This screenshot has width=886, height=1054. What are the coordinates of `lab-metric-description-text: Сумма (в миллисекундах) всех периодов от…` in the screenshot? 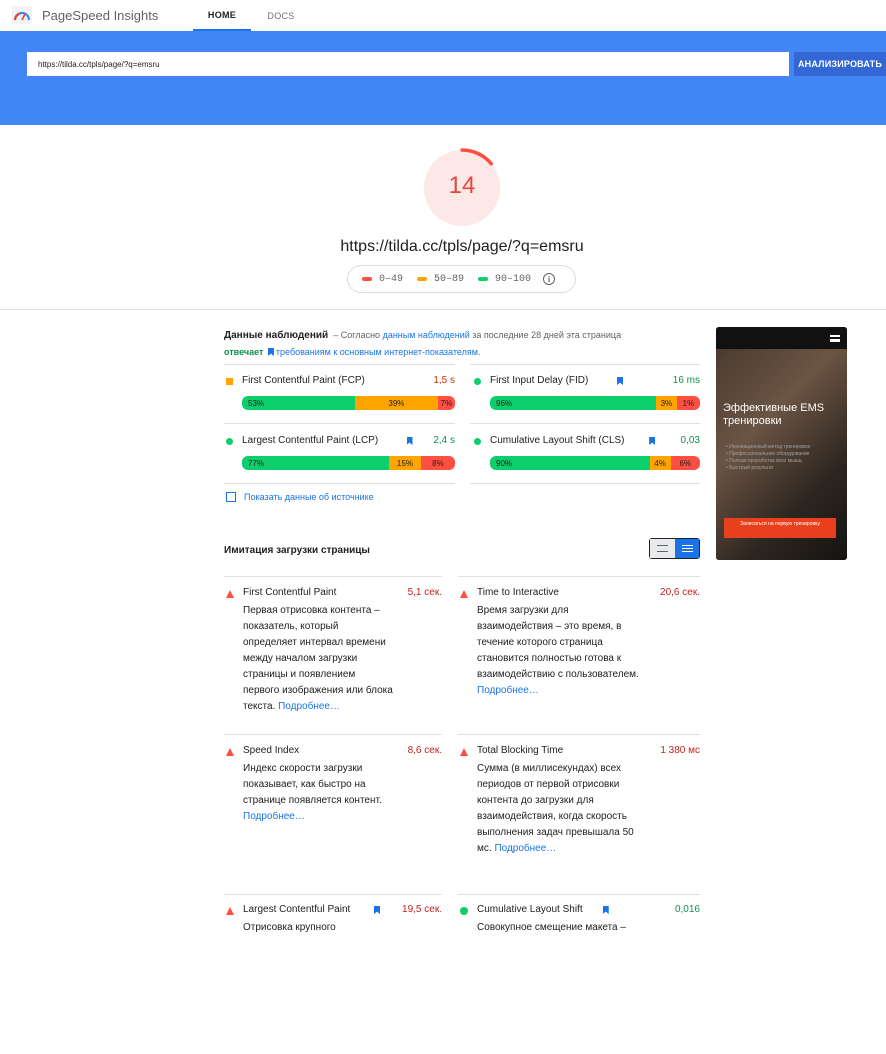 It's located at (555, 808).